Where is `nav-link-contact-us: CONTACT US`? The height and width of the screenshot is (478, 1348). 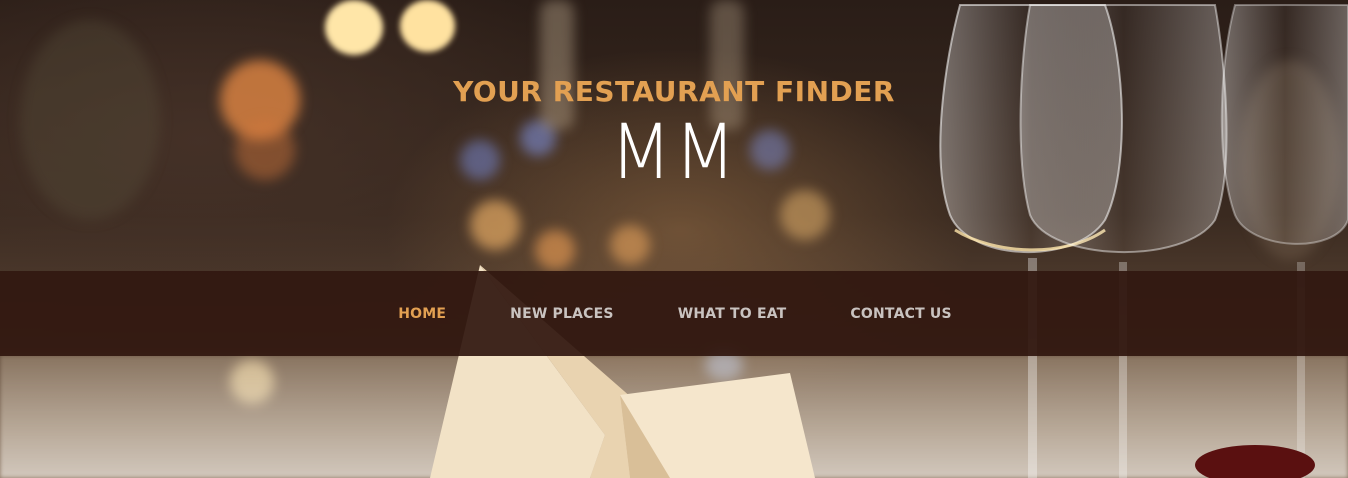 nav-link-contact-us: CONTACT US is located at coordinates (900, 314).